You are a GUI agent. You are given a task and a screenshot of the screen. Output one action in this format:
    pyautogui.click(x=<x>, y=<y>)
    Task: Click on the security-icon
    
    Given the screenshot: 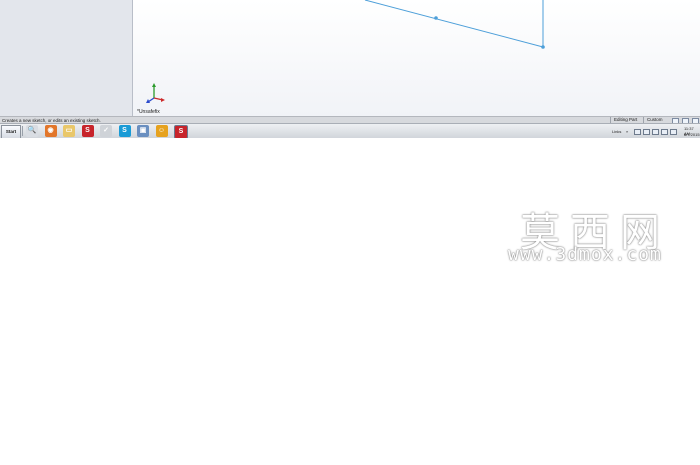 What is the action you would take?
    pyautogui.click(x=655, y=132)
    